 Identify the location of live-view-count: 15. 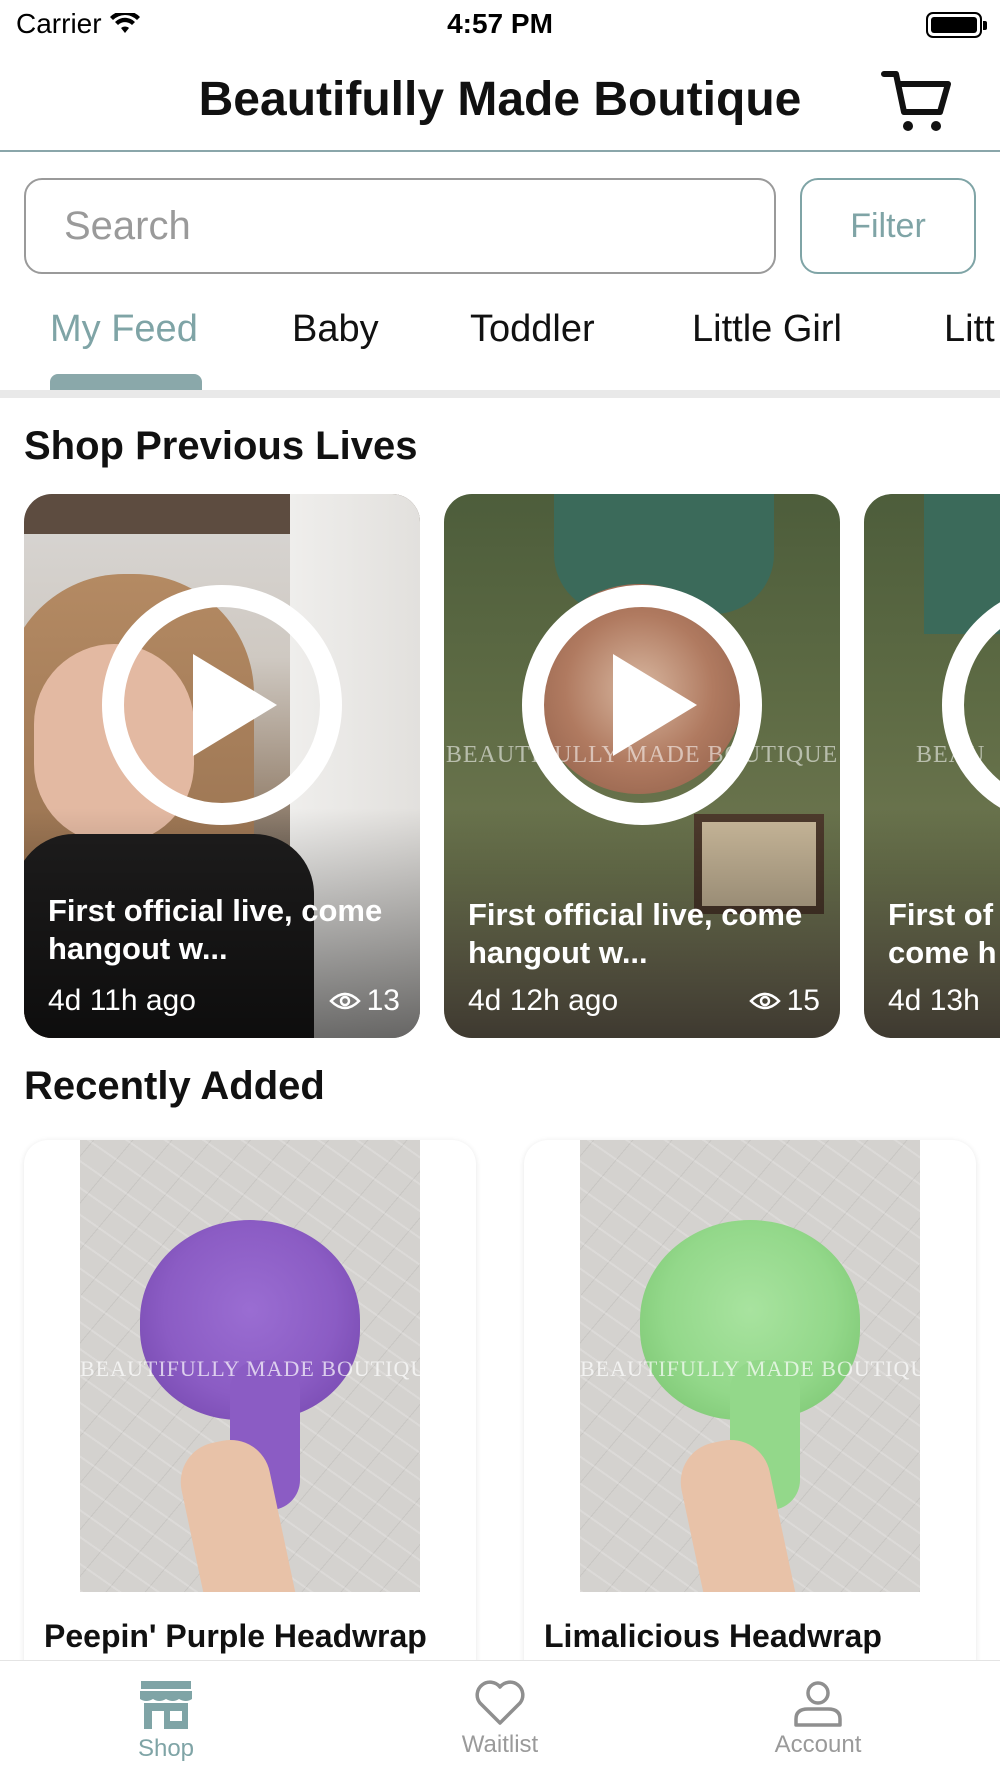
(784, 1001).